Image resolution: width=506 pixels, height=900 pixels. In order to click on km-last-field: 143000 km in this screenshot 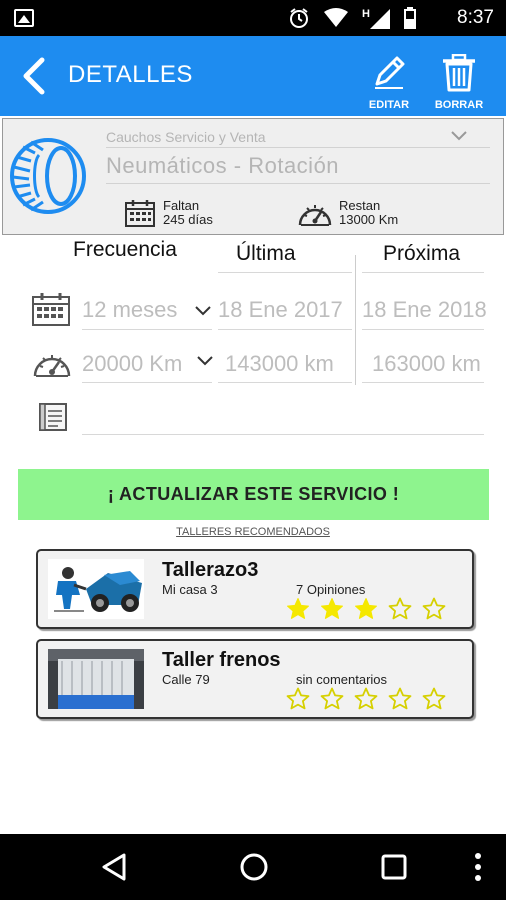, I will do `click(279, 364)`.